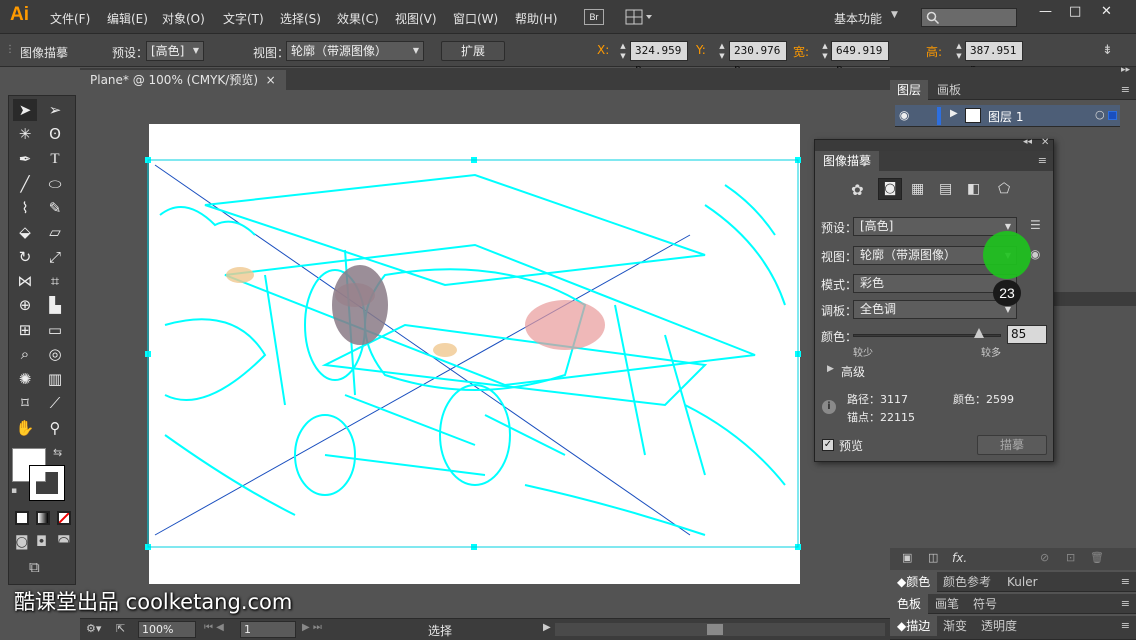  Describe the element at coordinates (935, 309) in the screenshot. I see `trace-palette-dropdown: 全色调 ▼` at that location.